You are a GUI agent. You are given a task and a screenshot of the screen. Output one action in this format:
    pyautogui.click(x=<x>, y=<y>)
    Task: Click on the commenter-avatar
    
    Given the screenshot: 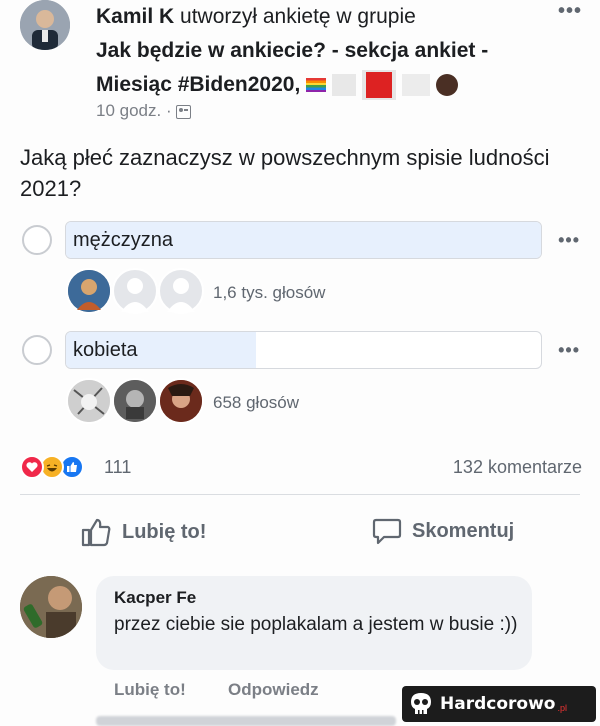 What is the action you would take?
    pyautogui.click(x=51, y=607)
    